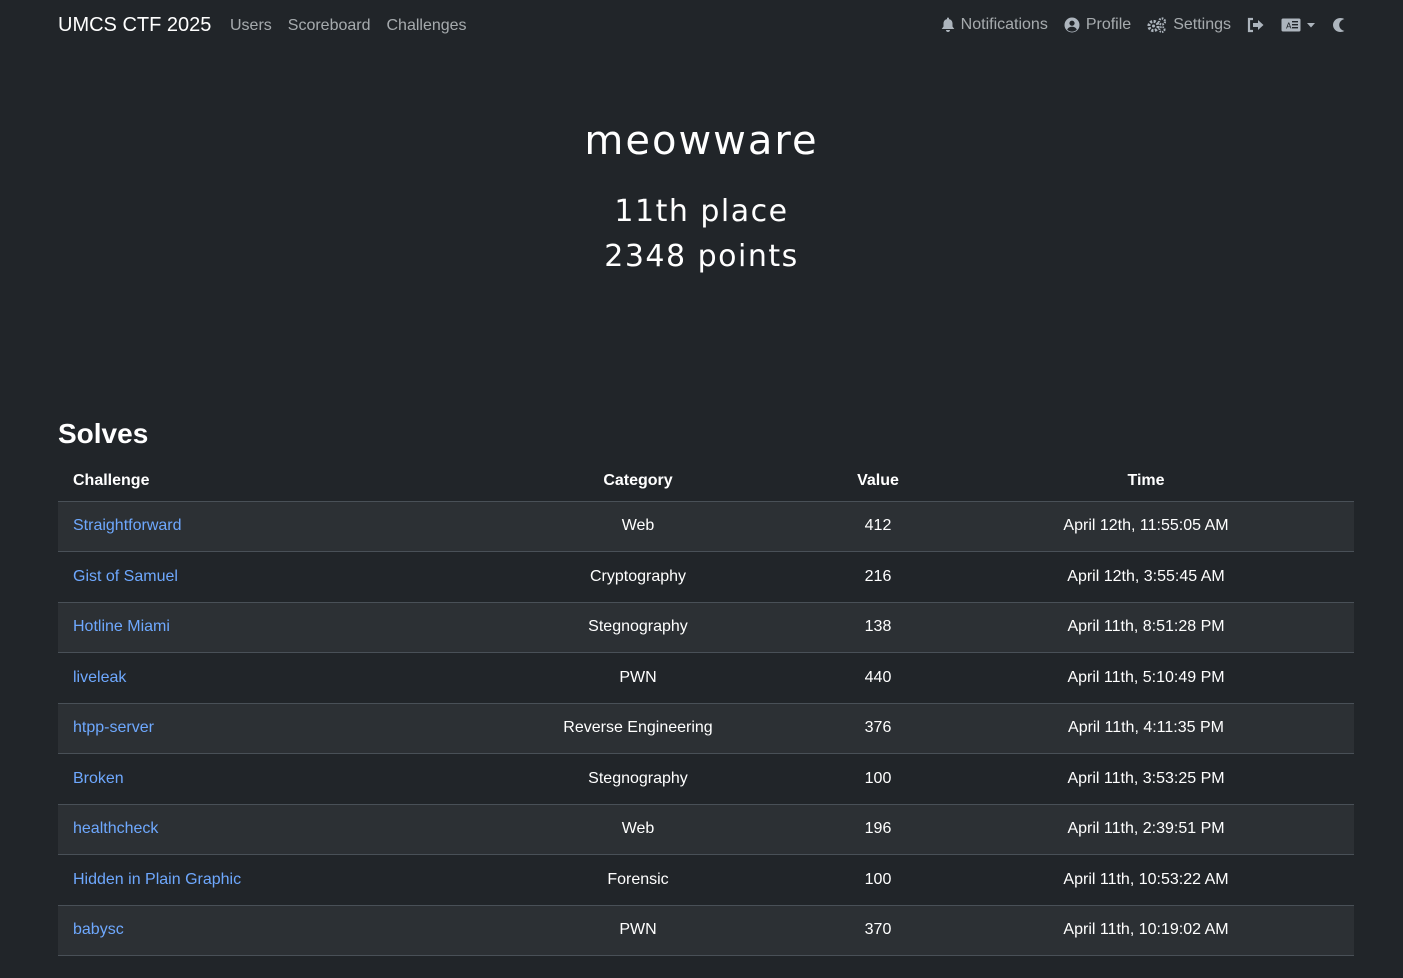 The height and width of the screenshot is (978, 1403). Describe the element at coordinates (251, 26) in the screenshot. I see `nav-link-users: Users` at that location.